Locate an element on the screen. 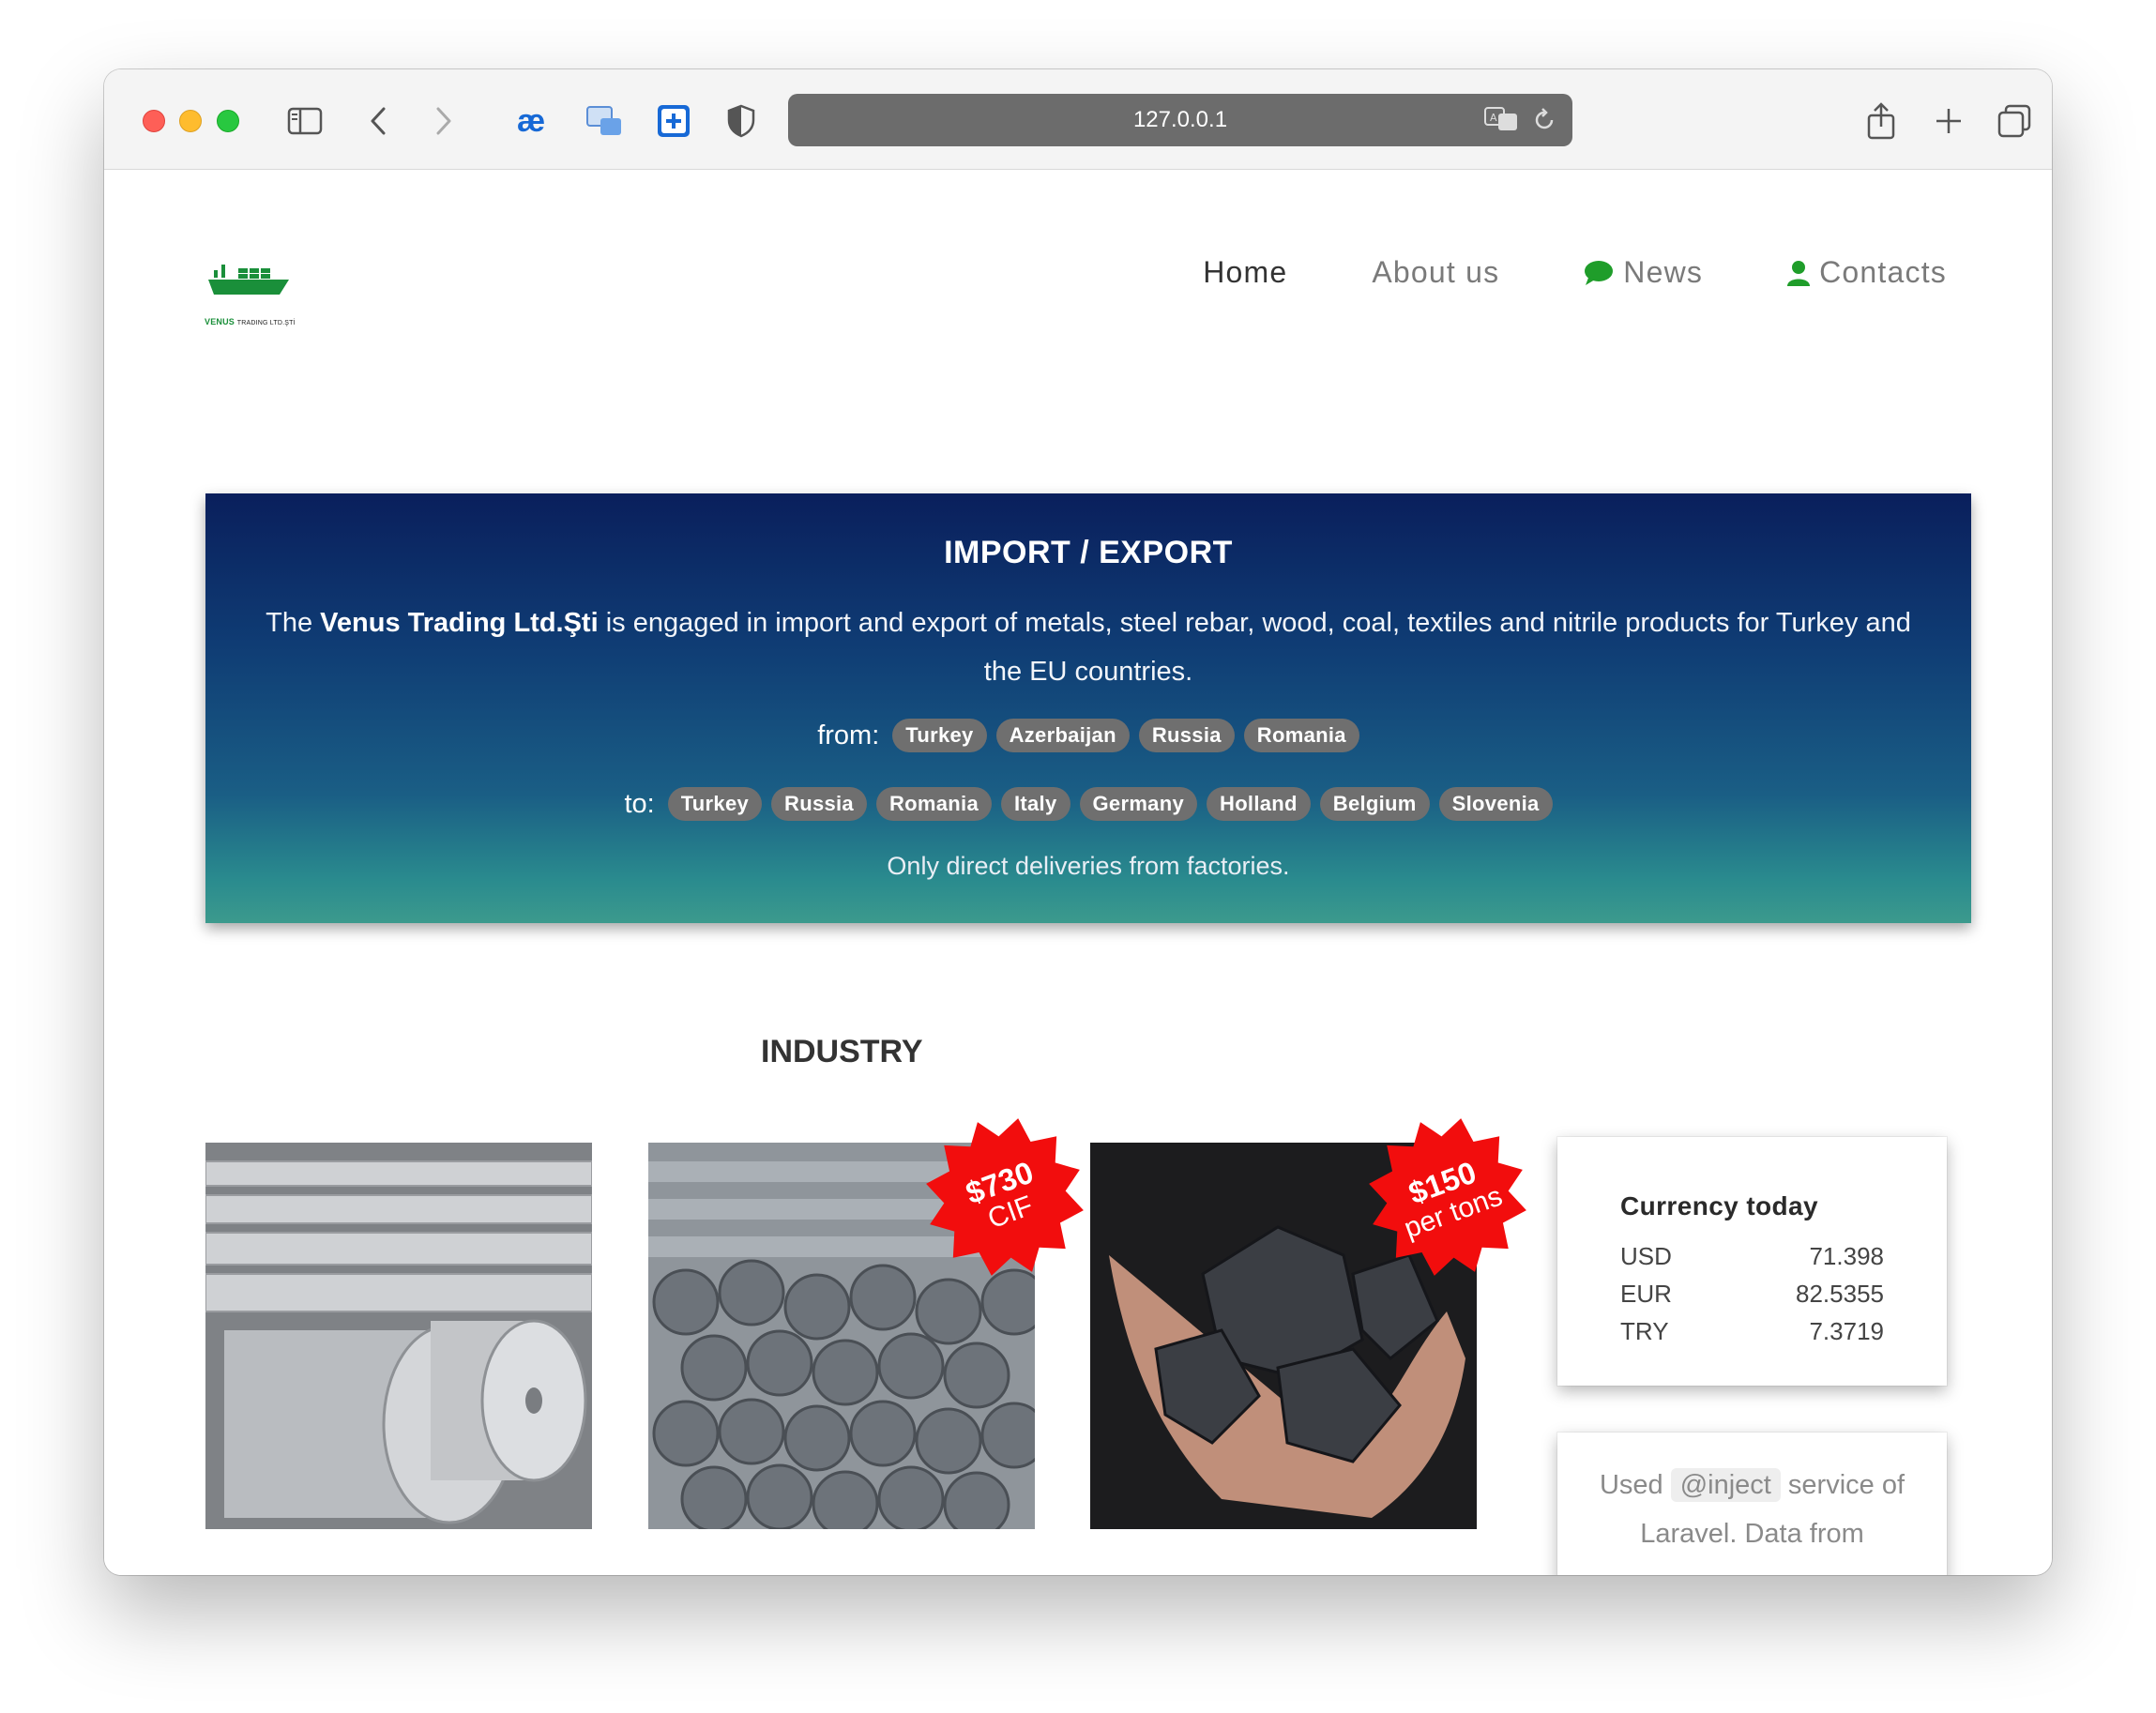  plus-box-extension-icon is located at coordinates (673, 121).